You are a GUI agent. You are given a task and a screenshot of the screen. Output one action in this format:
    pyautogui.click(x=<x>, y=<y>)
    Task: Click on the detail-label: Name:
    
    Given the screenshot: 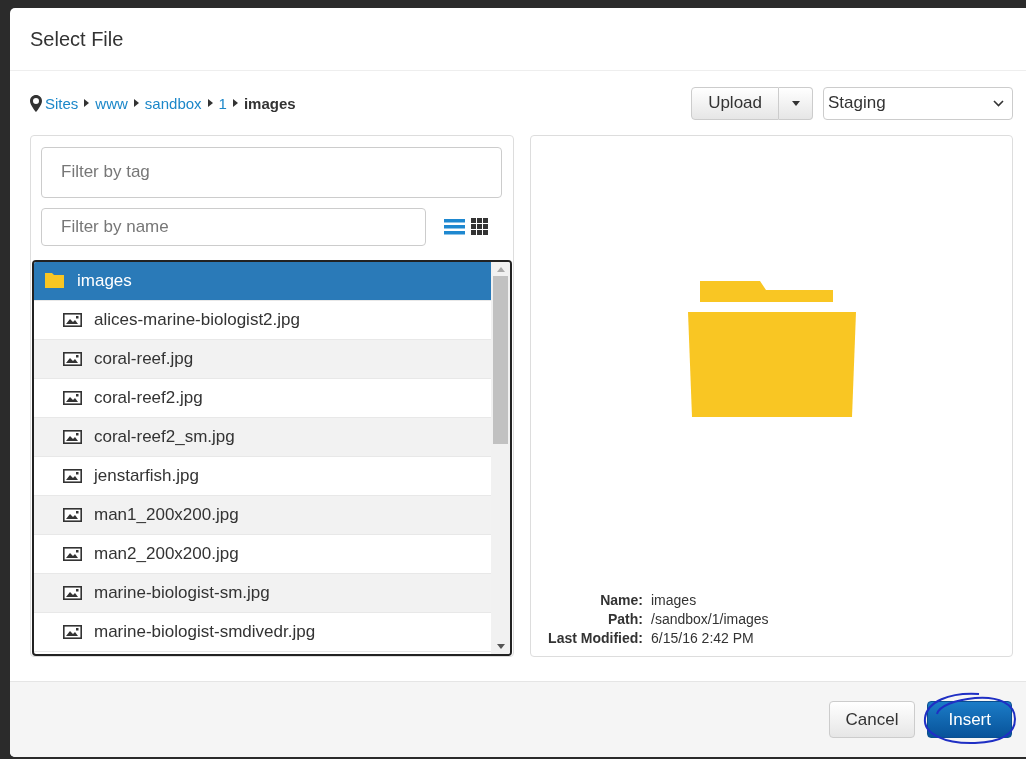 What is the action you would take?
    pyautogui.click(x=621, y=600)
    